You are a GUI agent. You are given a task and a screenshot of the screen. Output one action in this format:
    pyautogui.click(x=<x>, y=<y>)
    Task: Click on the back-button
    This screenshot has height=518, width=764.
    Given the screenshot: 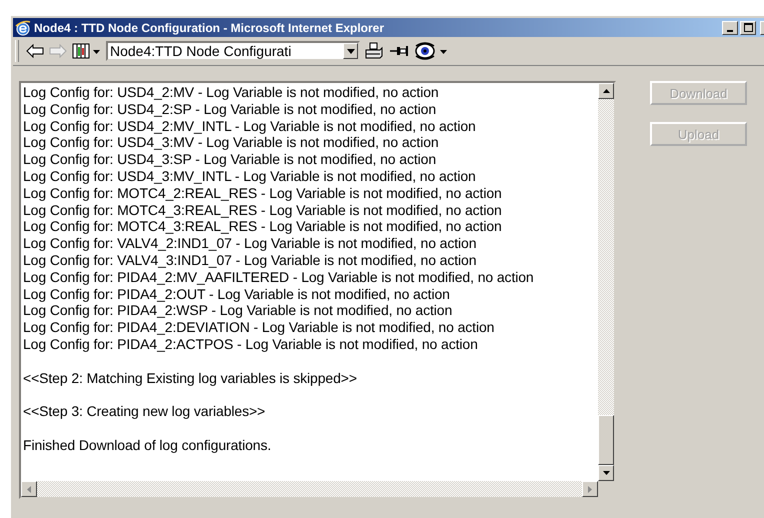 What is the action you would take?
    pyautogui.click(x=35, y=51)
    